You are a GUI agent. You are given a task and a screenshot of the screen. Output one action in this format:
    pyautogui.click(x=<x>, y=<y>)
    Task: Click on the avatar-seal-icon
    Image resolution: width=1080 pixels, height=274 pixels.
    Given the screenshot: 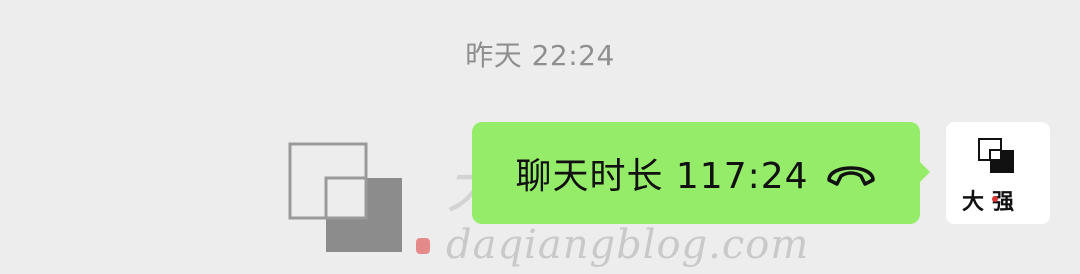 What is the action you would take?
    pyautogui.click(x=995, y=199)
    